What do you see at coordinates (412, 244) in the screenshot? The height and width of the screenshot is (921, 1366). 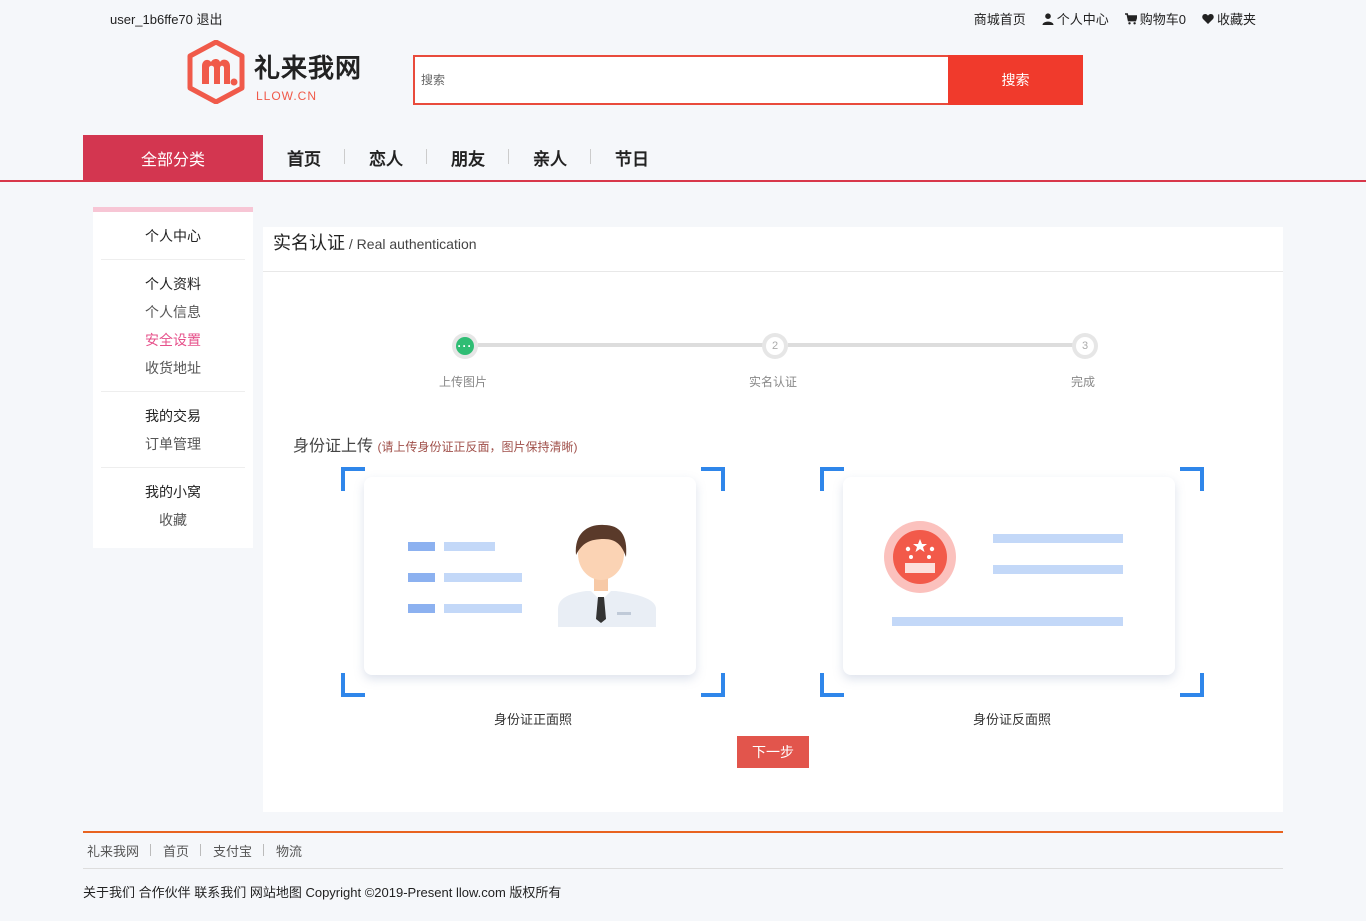 I see `page-subtitle: / Real authentication` at bounding box center [412, 244].